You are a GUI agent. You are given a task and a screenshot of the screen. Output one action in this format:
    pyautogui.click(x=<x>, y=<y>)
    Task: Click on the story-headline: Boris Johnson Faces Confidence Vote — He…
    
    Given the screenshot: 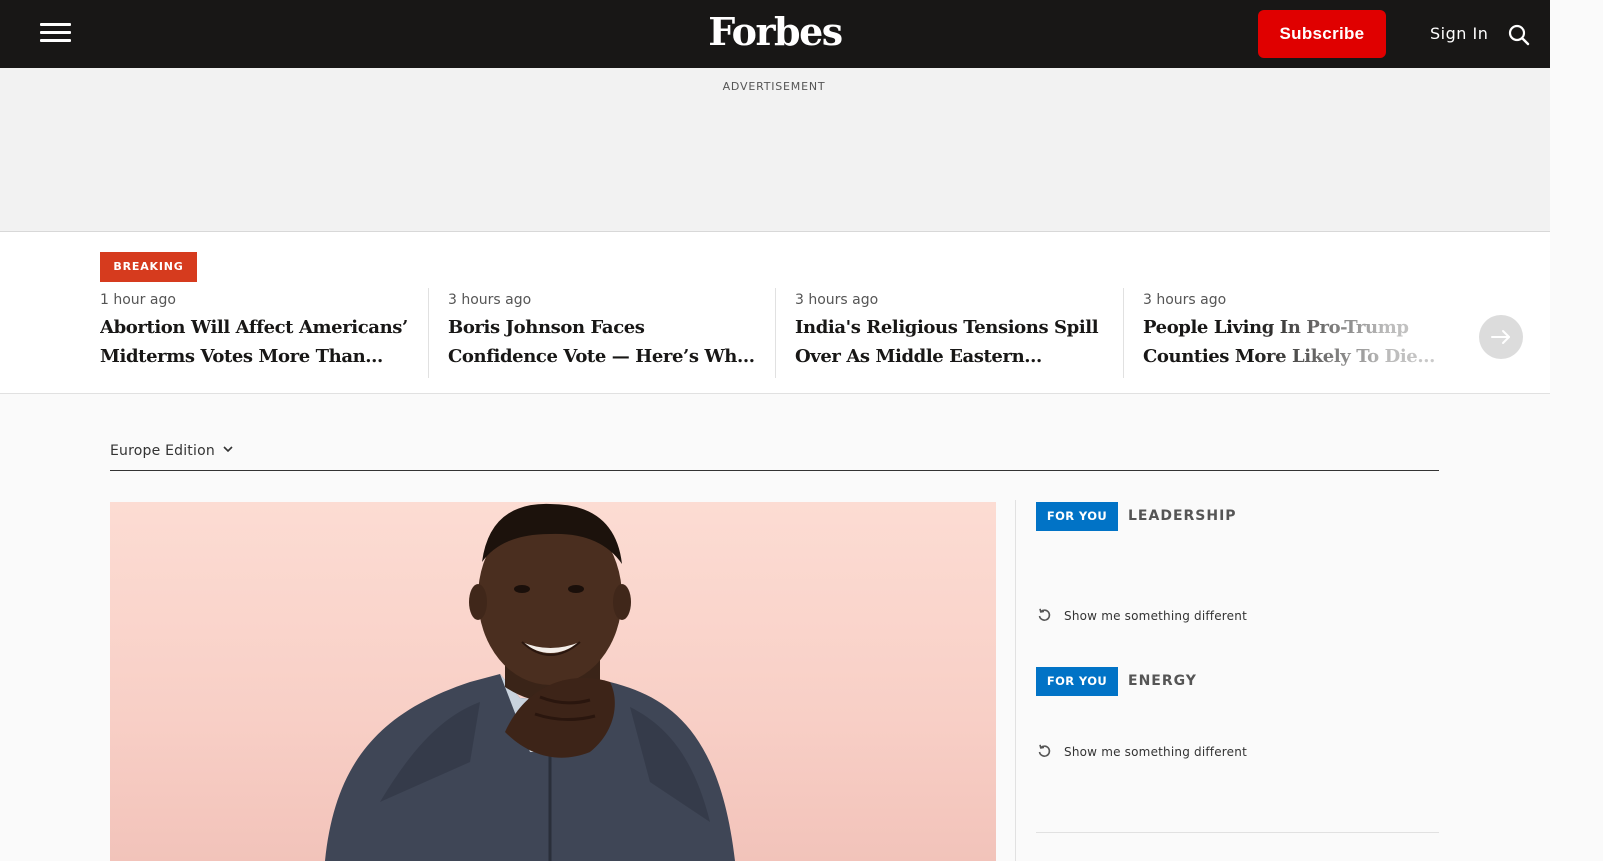 What is the action you would take?
    pyautogui.click(x=603, y=342)
    